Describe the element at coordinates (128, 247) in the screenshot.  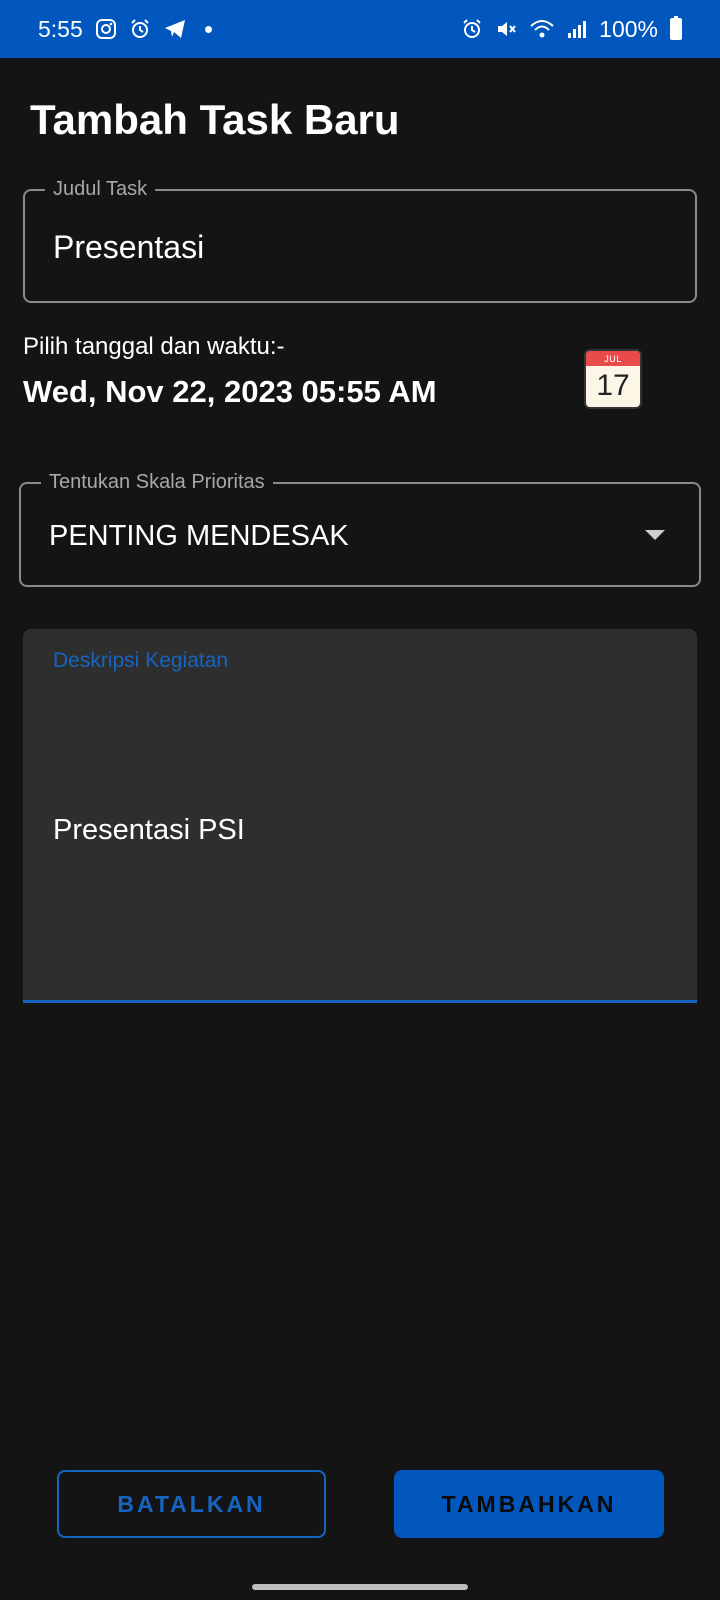
I see `task-title-input: Presentasi` at that location.